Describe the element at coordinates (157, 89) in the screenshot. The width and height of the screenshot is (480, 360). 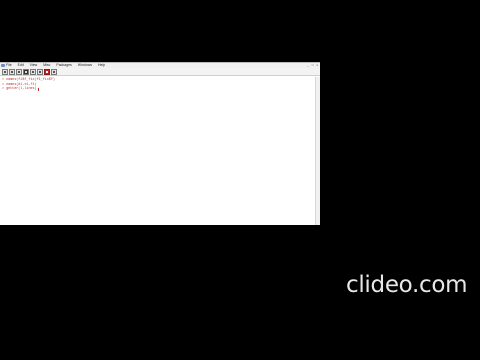
I see `console-input-line: > getter(l,lines)` at that location.